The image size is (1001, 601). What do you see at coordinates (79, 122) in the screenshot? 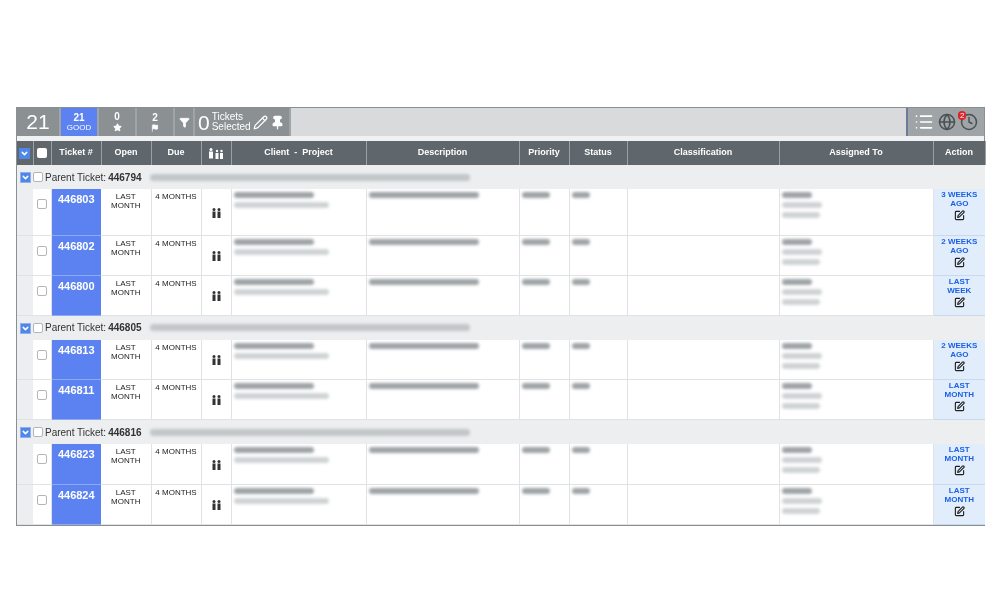
I see `counter-button: 21 GOOD` at bounding box center [79, 122].